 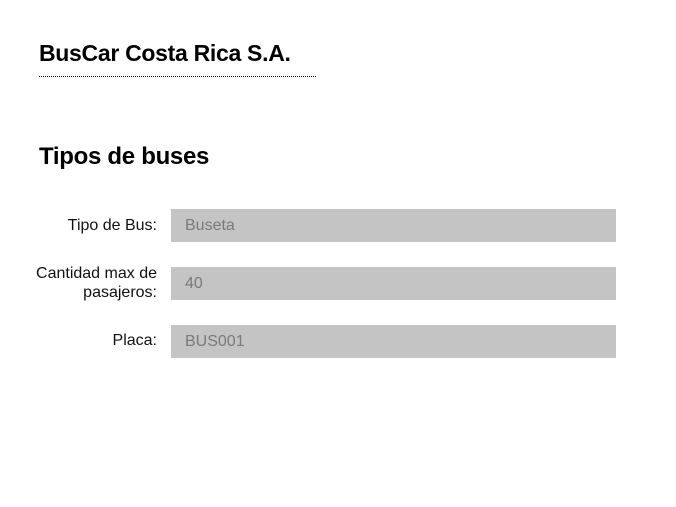 What do you see at coordinates (393, 283) in the screenshot?
I see `cantidad-max-input` at bounding box center [393, 283].